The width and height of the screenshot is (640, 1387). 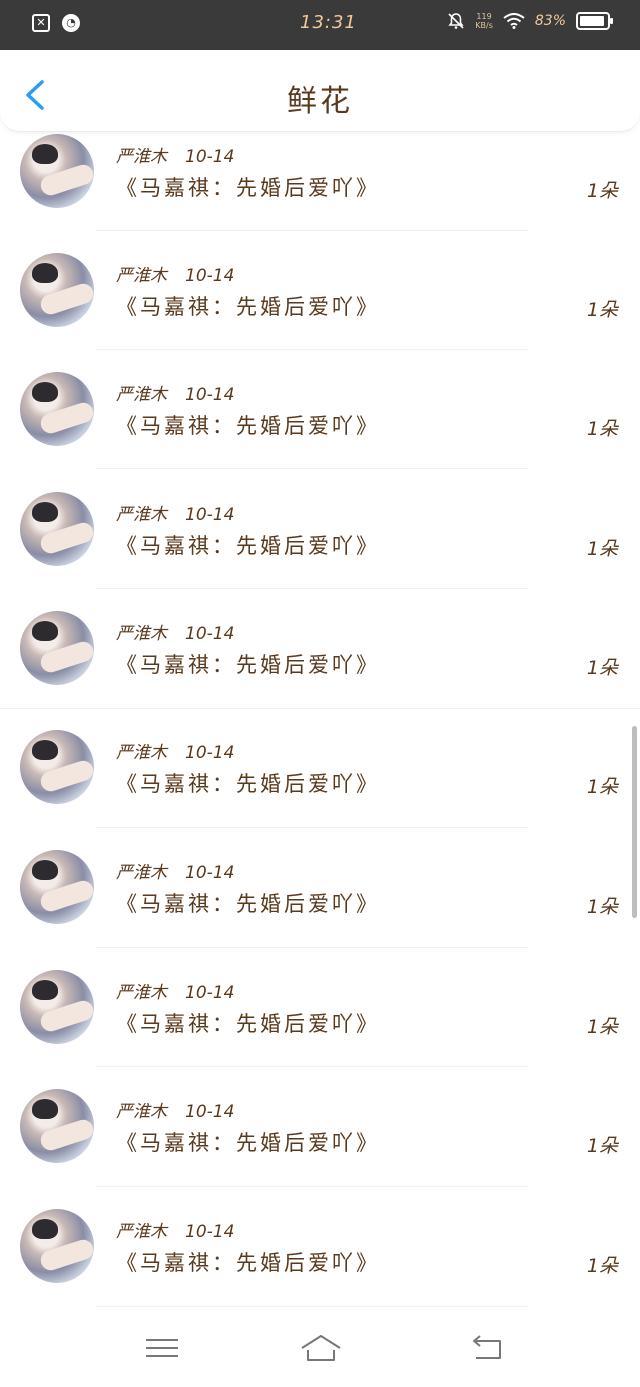 I want to click on back-icon, so click(x=488, y=1348).